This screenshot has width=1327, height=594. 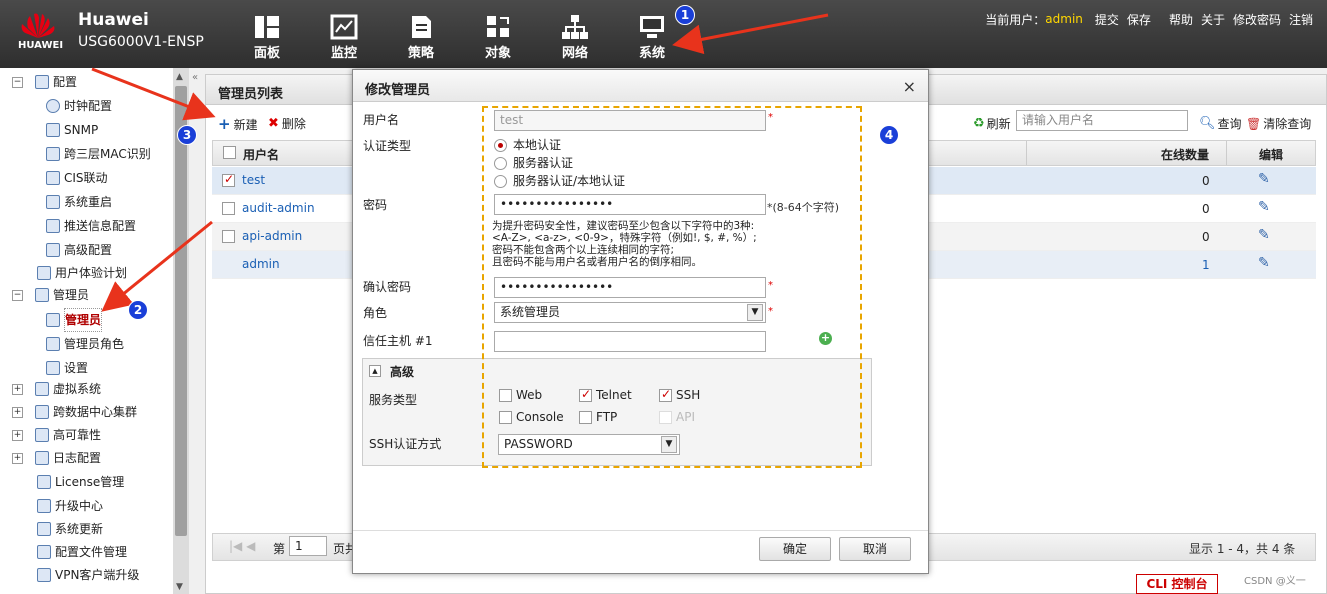 I want to click on step-badge-3: 3, so click(x=187, y=135).